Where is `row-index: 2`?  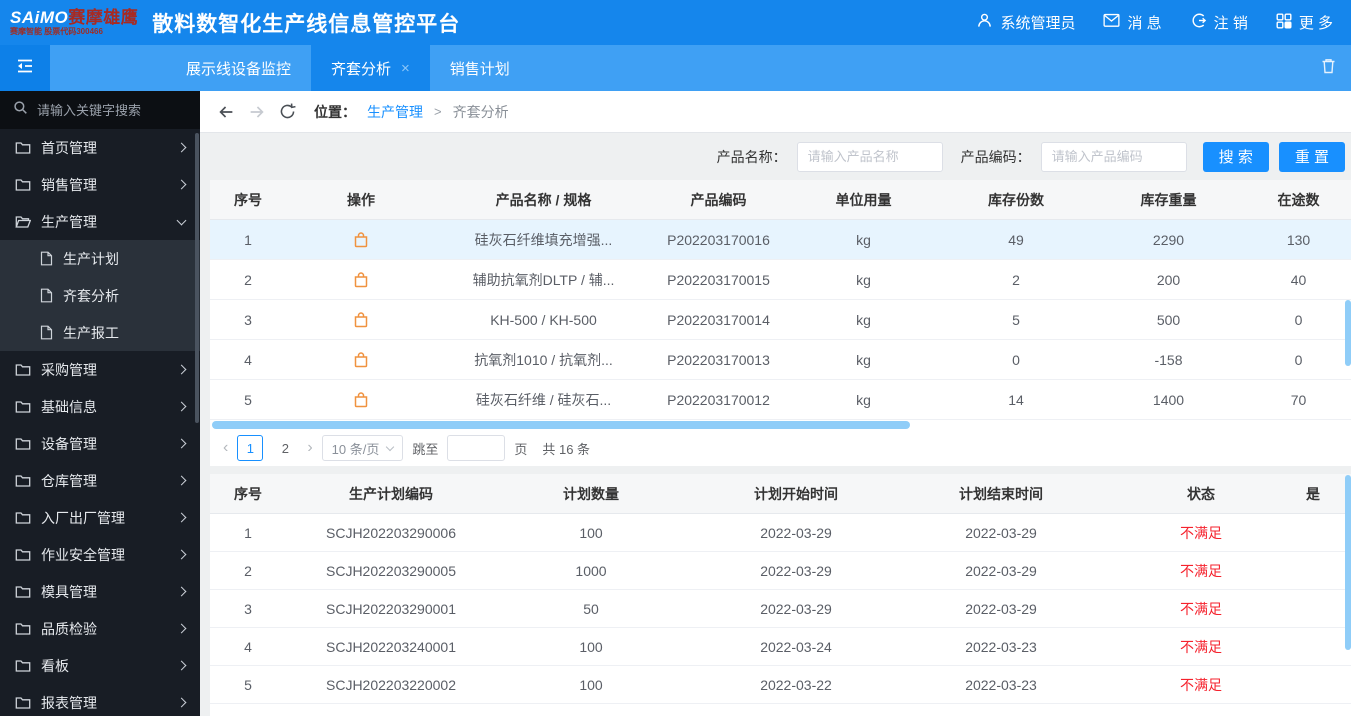 row-index: 2 is located at coordinates (248, 279).